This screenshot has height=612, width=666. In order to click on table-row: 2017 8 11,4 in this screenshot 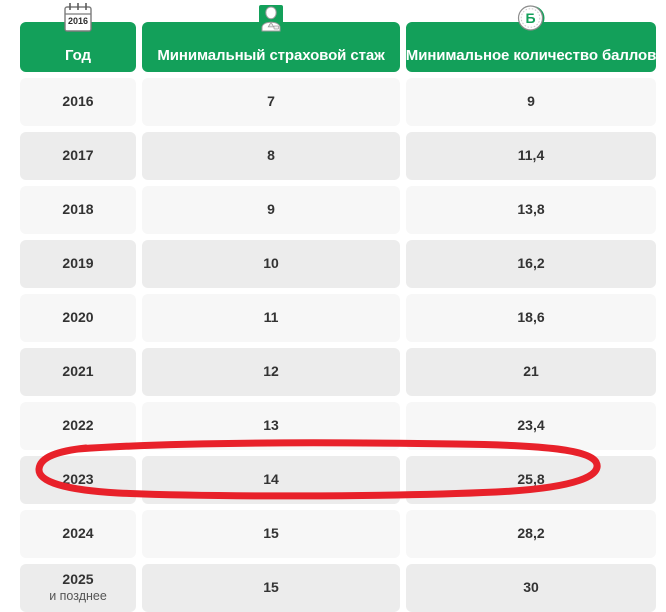, I will do `click(338, 156)`.